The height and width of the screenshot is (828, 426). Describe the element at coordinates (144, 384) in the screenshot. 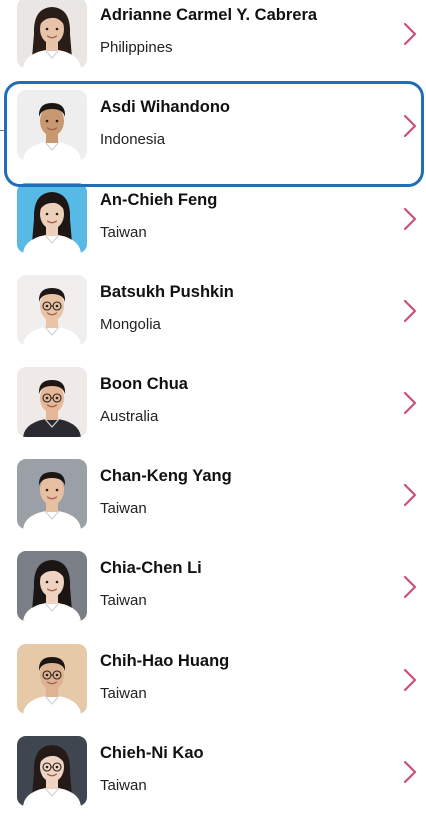

I see `person-name: Boon Chua` at that location.